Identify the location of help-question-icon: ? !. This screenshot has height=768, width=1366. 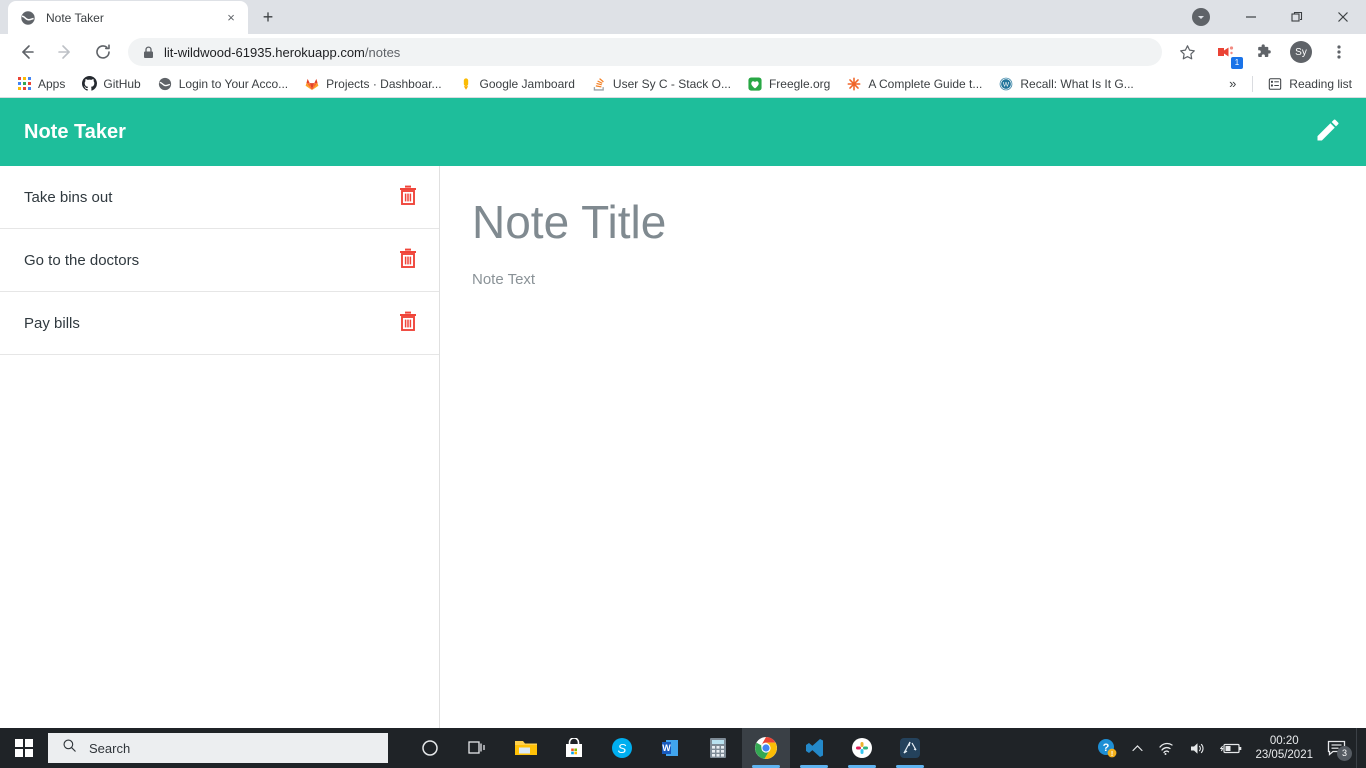
(1107, 748).